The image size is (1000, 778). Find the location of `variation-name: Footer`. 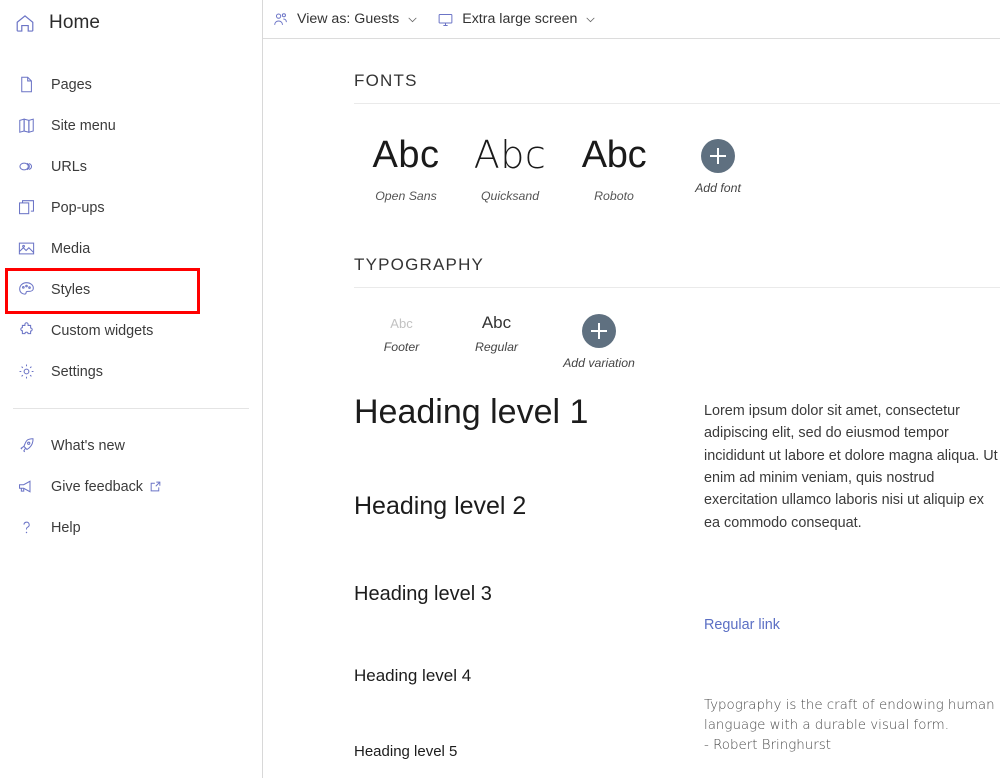

variation-name: Footer is located at coordinates (401, 347).